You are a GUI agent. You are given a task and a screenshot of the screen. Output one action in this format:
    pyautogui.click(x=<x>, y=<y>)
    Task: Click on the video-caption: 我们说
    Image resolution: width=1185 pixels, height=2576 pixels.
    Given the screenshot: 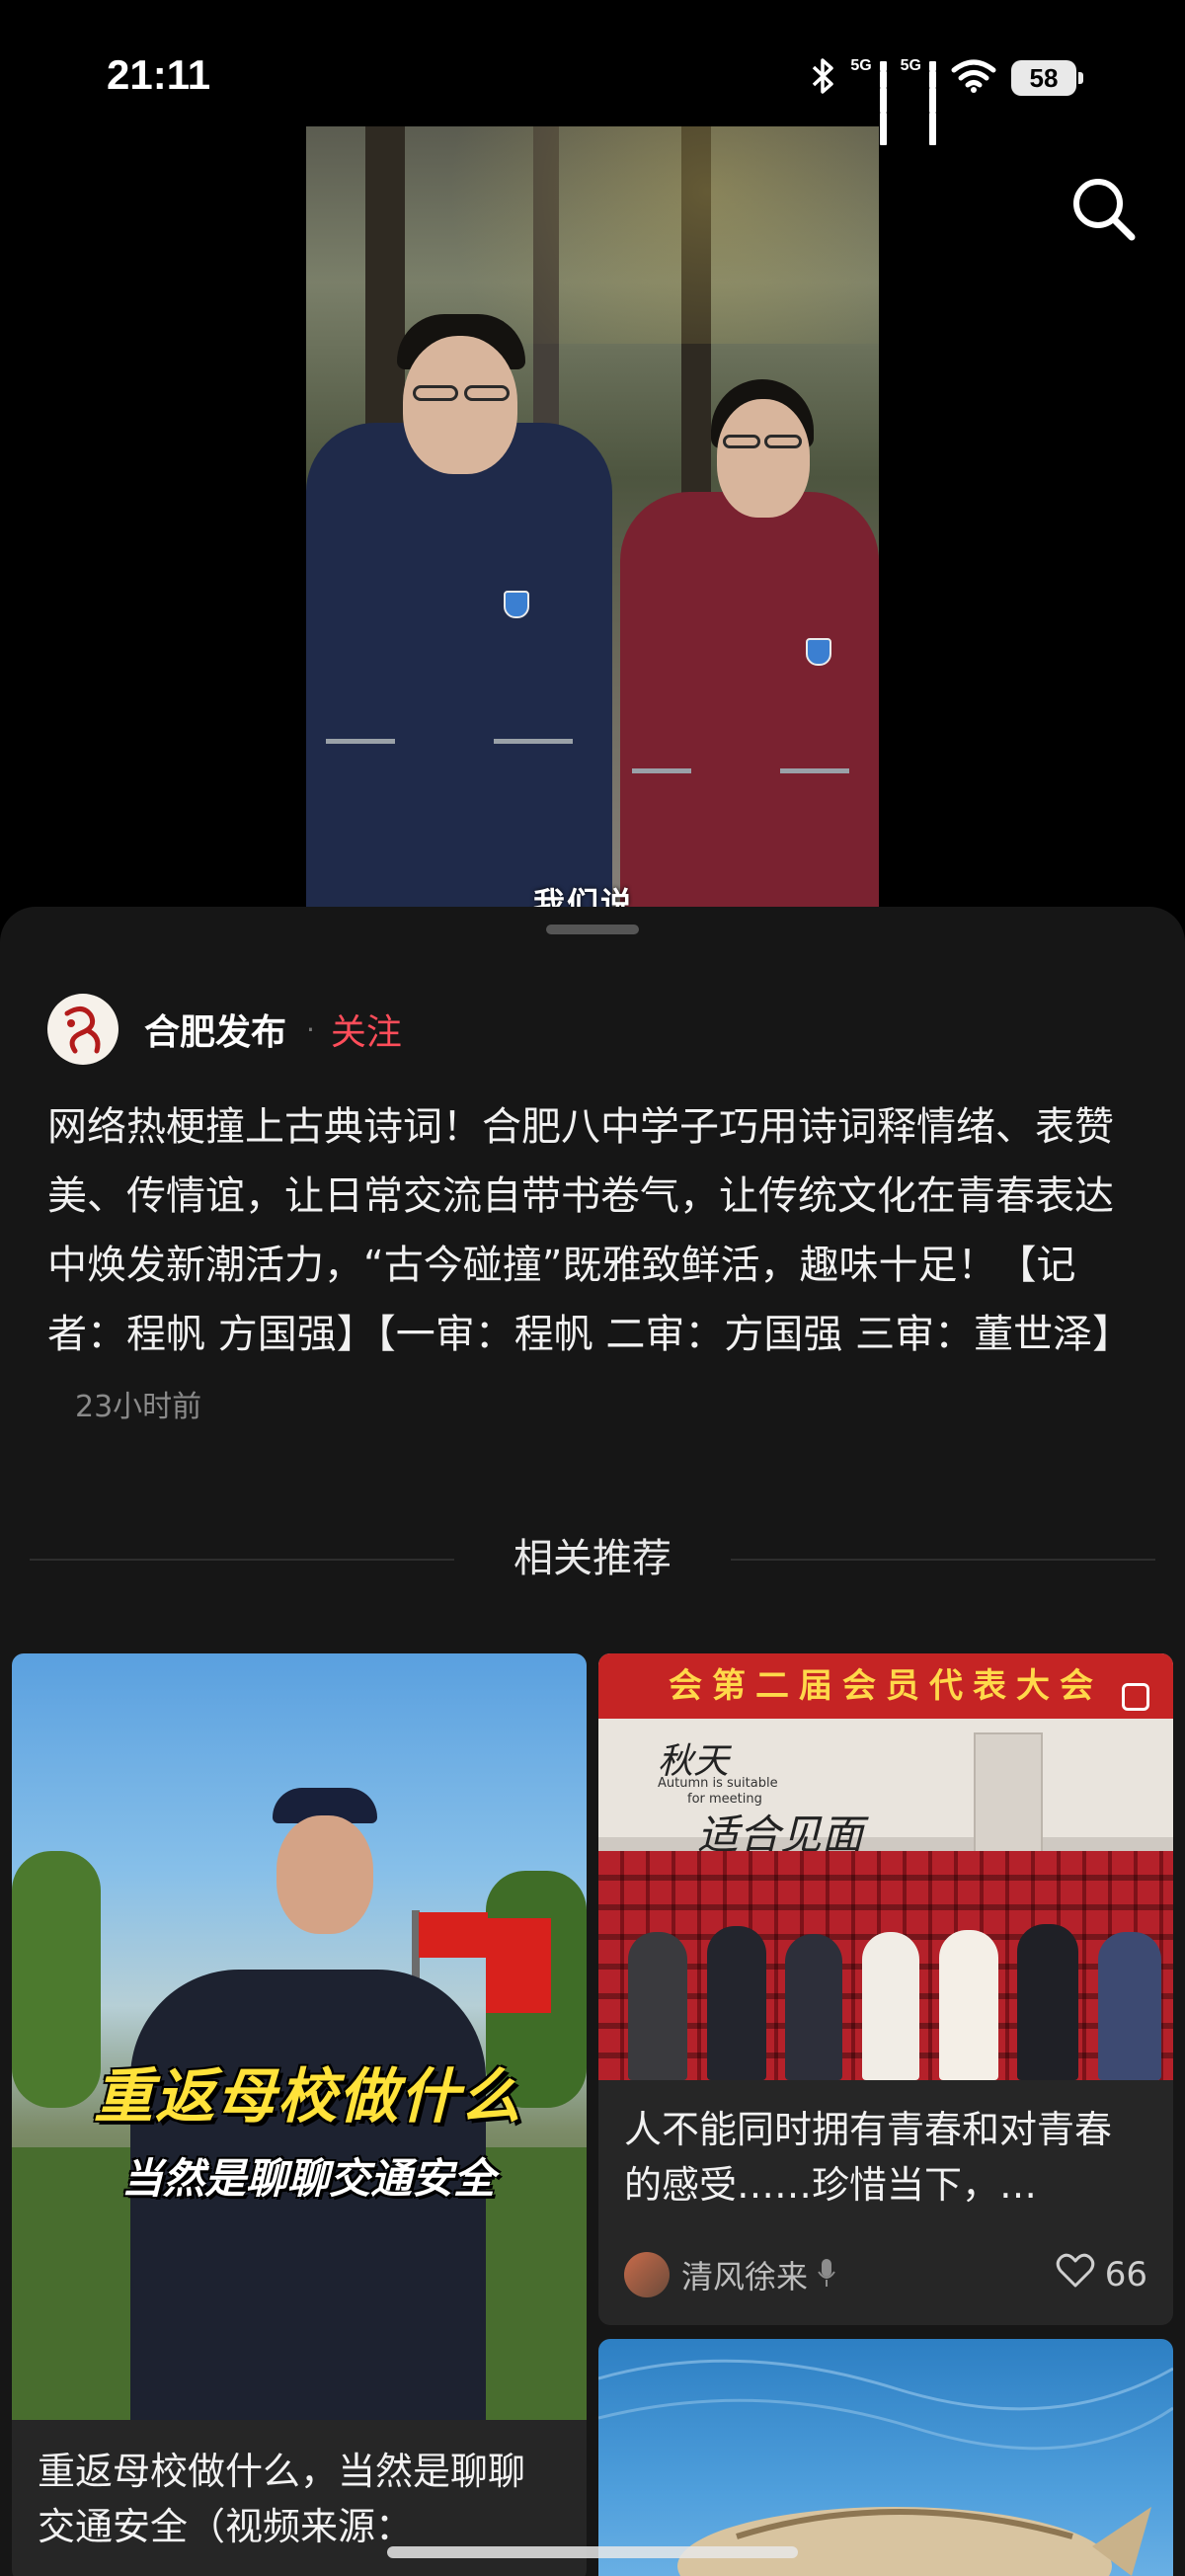 What is the action you would take?
    pyautogui.click(x=584, y=896)
    